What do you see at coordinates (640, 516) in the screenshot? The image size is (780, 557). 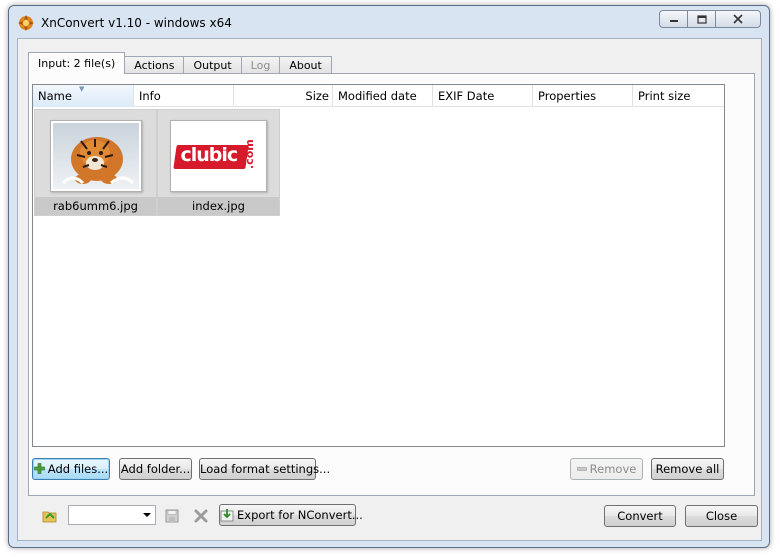 I see `convert-button: Convert` at bounding box center [640, 516].